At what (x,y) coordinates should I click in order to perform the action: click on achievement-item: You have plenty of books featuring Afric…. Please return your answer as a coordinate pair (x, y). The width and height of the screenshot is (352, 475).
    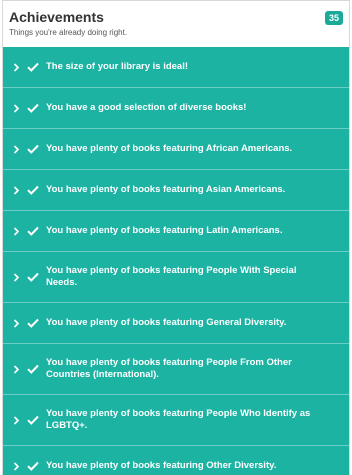
    Looking at the image, I should click on (176, 149).